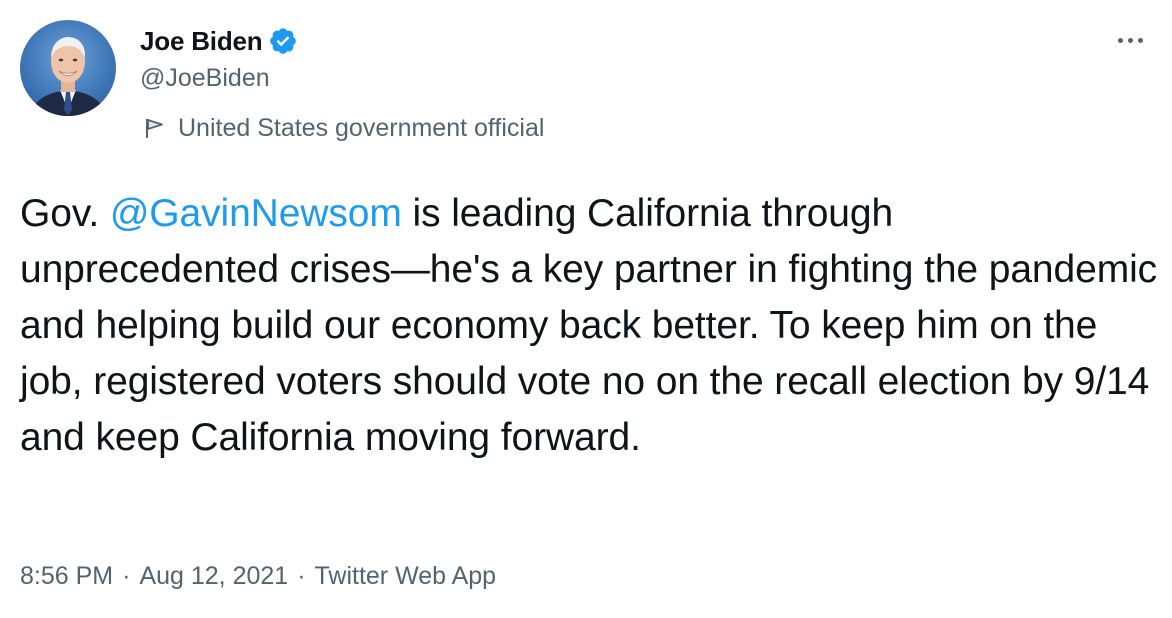 The height and width of the screenshot is (618, 1172). Describe the element at coordinates (65, 213) in the screenshot. I see `tweet-text-prefix: Gov.` at that location.